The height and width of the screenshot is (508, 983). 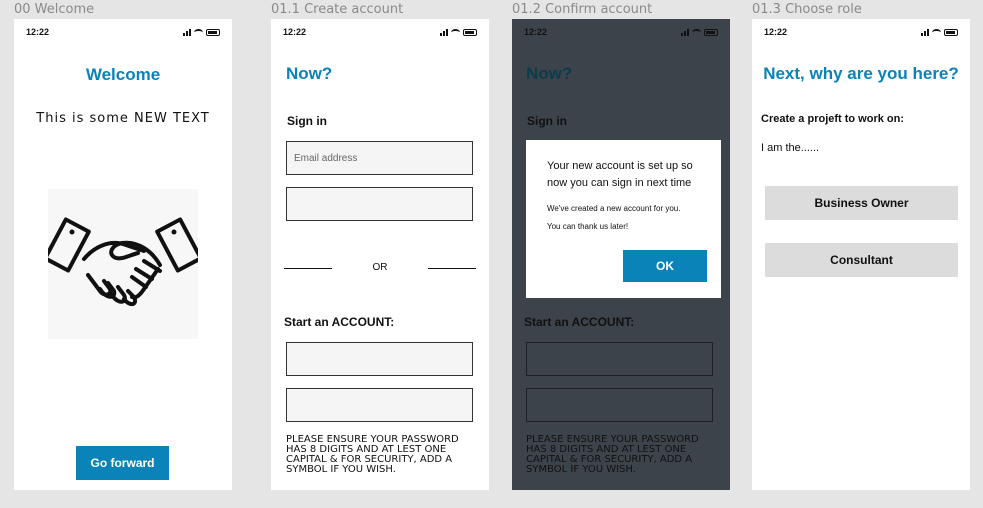 I want to click on page-title: Next, why are you here?, so click(x=861, y=73).